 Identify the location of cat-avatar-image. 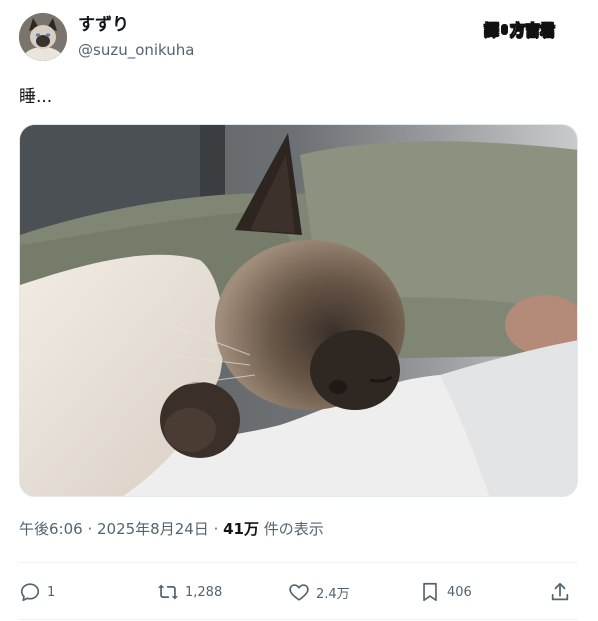
(43, 37).